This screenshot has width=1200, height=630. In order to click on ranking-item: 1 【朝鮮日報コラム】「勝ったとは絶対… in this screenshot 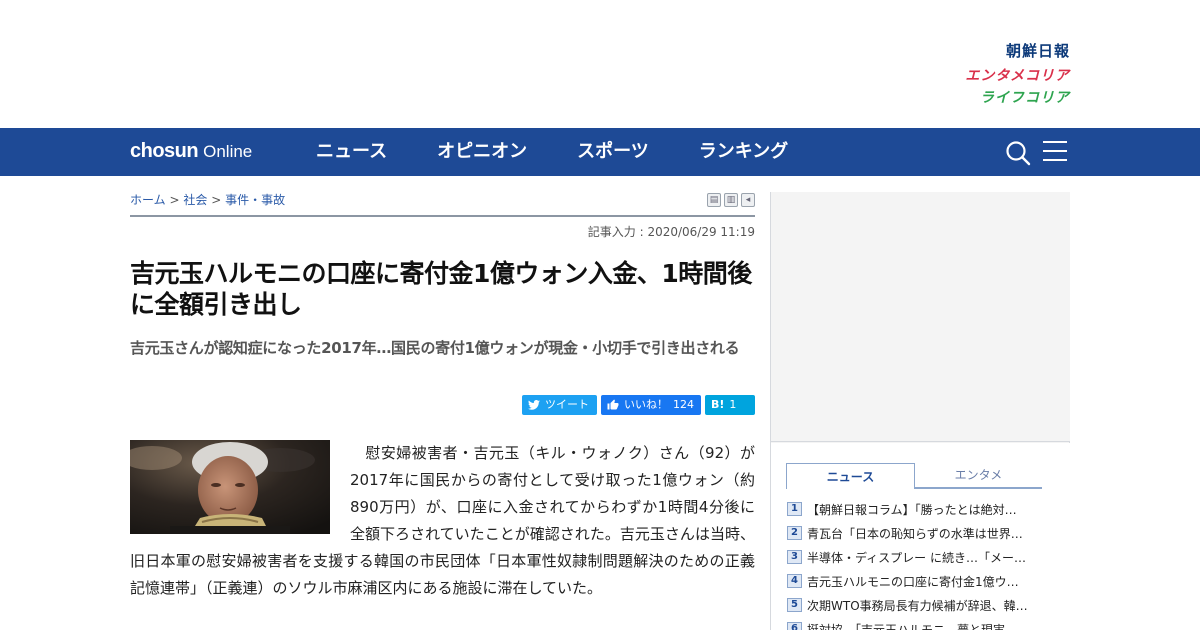, I will do `click(921, 509)`.